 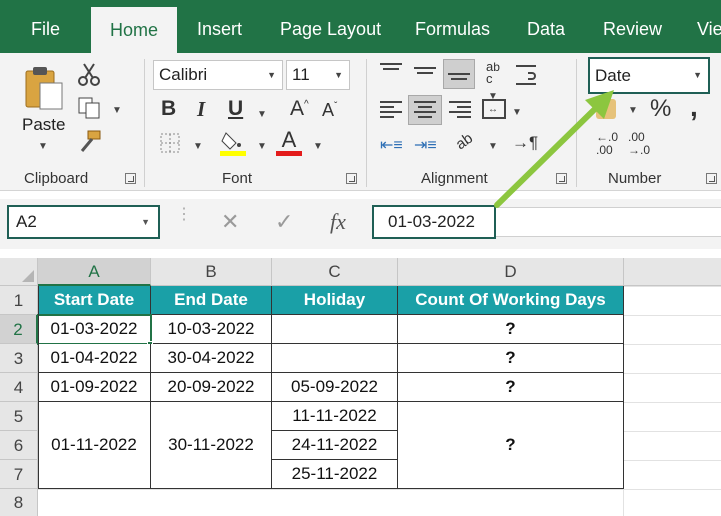 What do you see at coordinates (329, 110) in the screenshot?
I see `decrease-font-size-icon: Aˇ` at bounding box center [329, 110].